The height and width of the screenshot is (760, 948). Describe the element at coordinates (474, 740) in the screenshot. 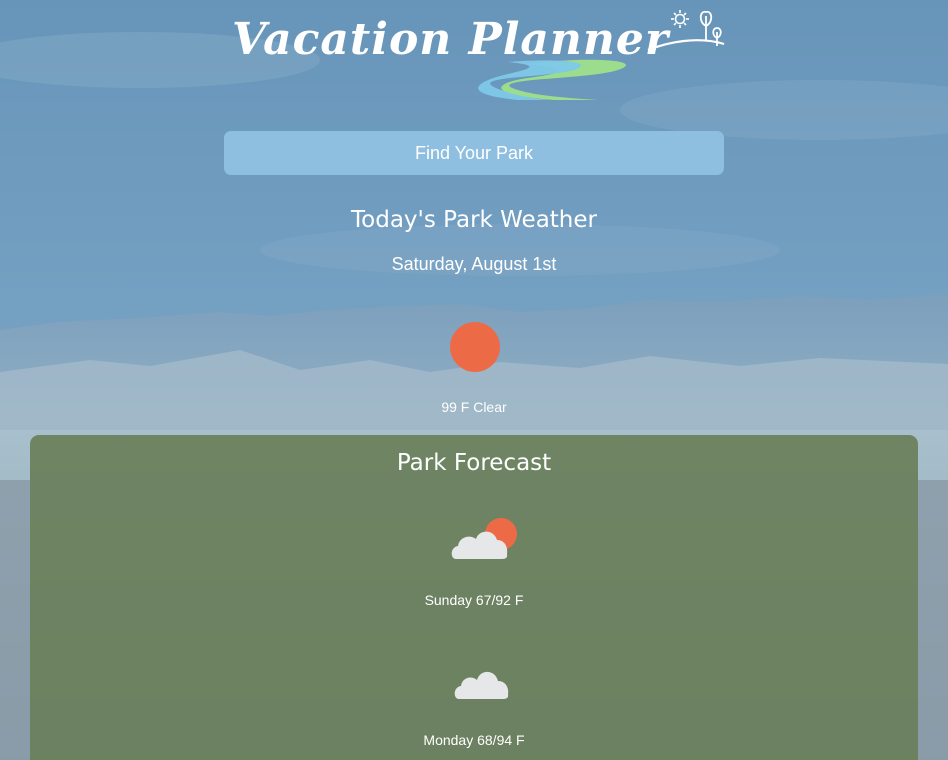

I see `forecast-label-monday: Monday 68/94 F` at that location.